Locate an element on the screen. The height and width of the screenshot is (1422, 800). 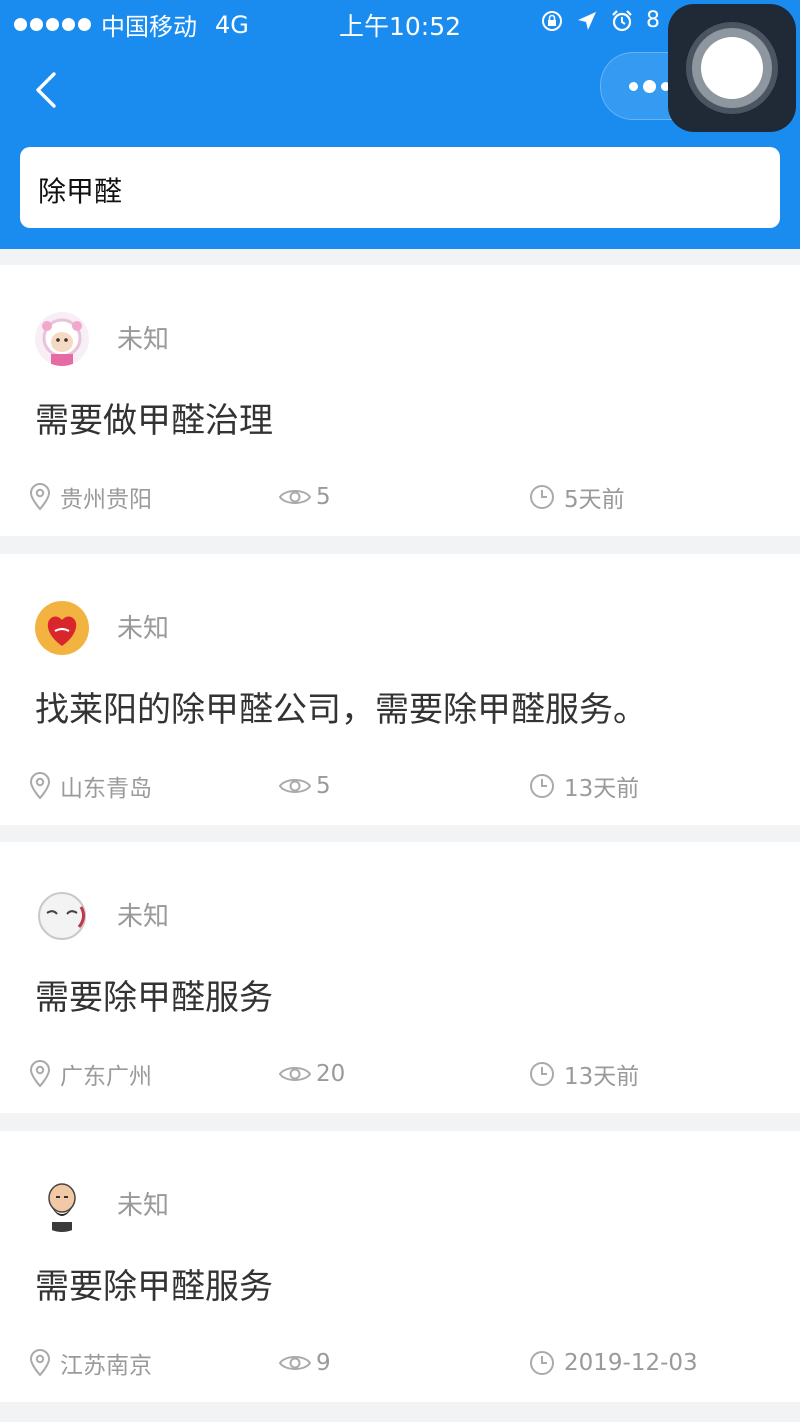
views-count: 20 is located at coordinates (331, 1074).